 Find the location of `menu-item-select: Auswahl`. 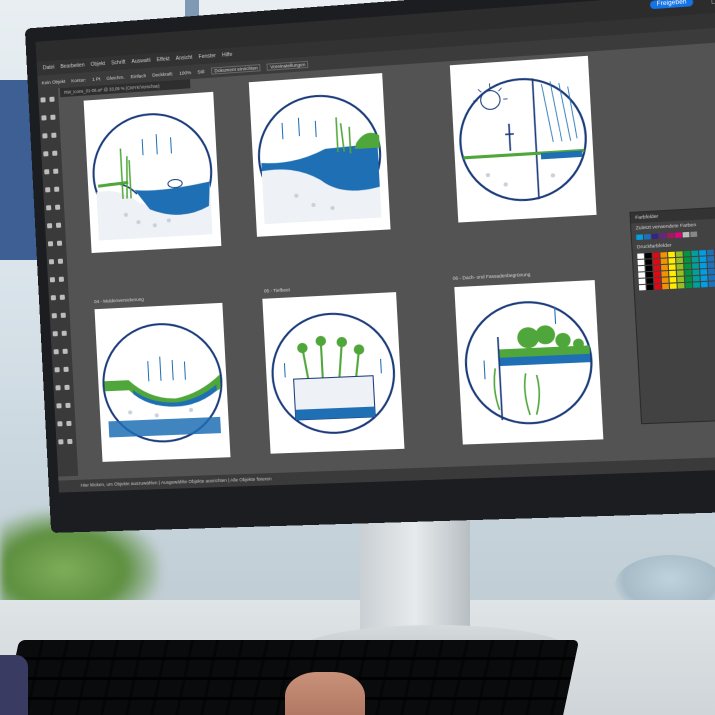

menu-item-select: Auswahl is located at coordinates (140, 61).